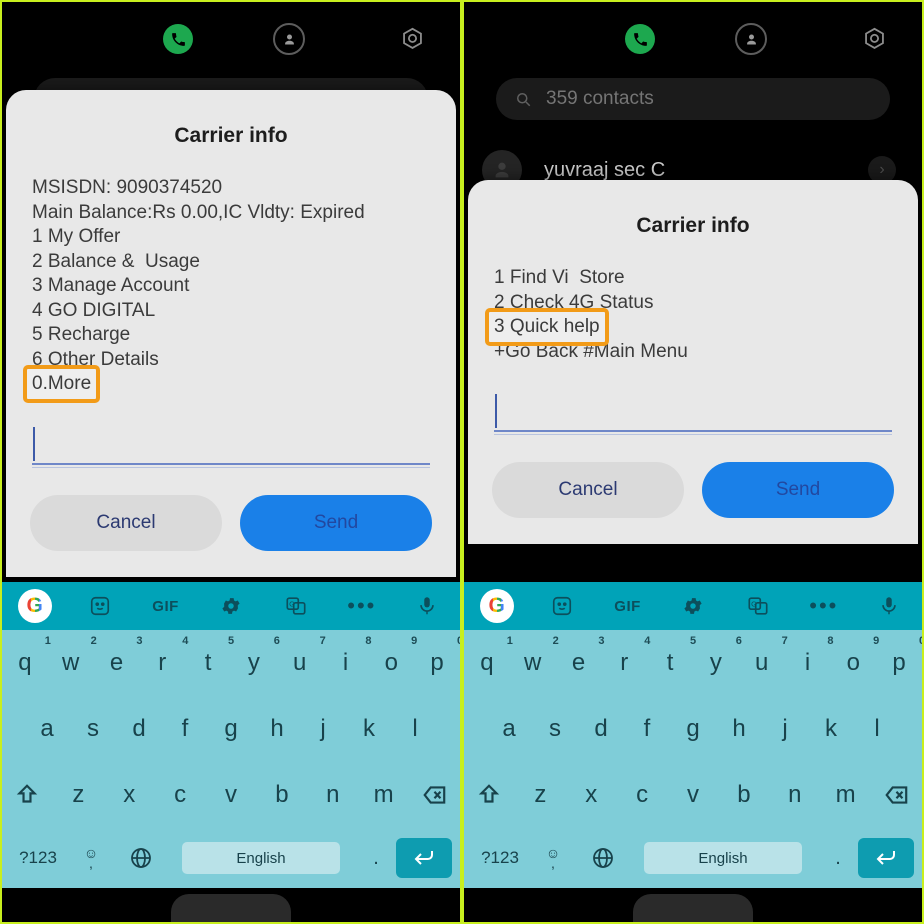  Describe the element at coordinates (94, 310) in the screenshot. I see `dialog-line: 4 GO DIGITAL` at that location.